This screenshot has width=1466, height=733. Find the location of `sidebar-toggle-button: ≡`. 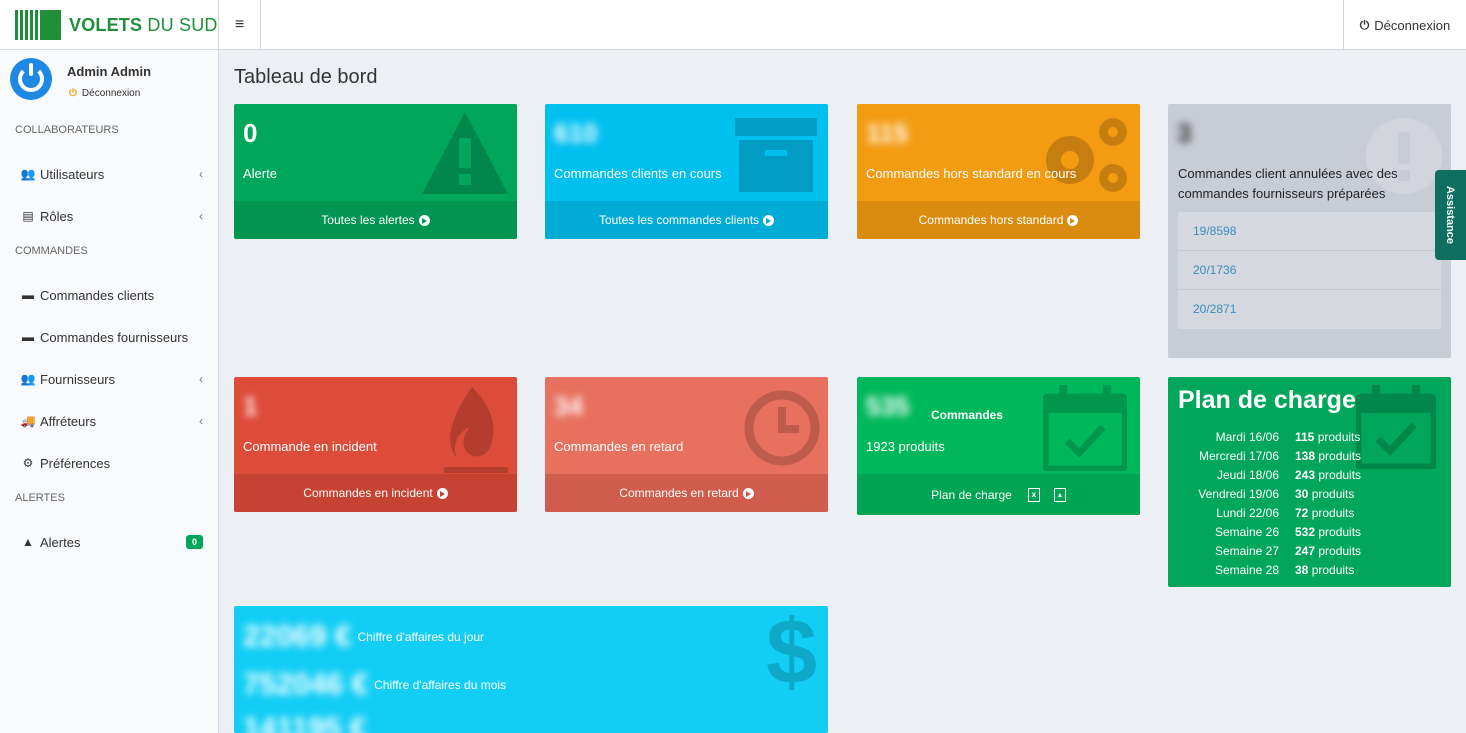

sidebar-toggle-button: ≡ is located at coordinates (240, 25).